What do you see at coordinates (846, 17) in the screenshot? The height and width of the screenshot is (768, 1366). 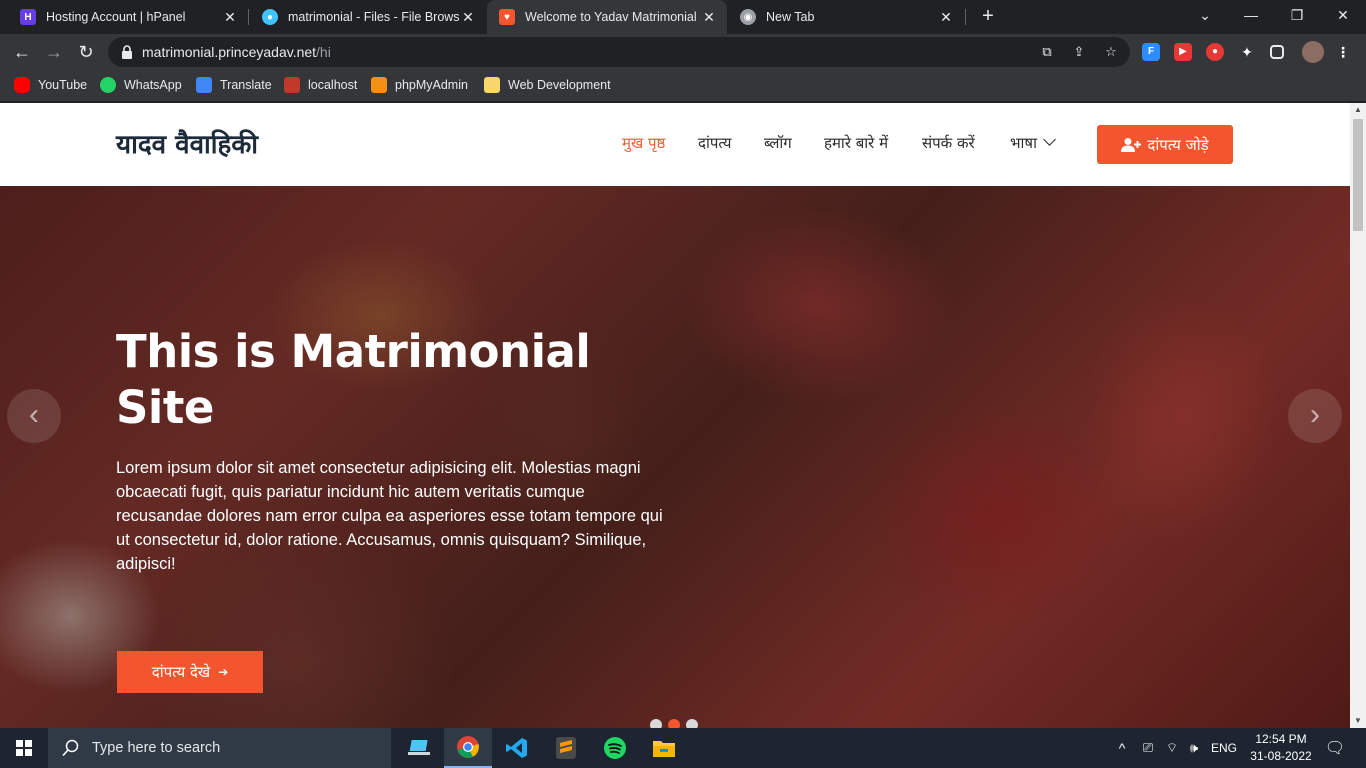 I see `tab-new-tab: ◉ New Tab ✕` at bounding box center [846, 17].